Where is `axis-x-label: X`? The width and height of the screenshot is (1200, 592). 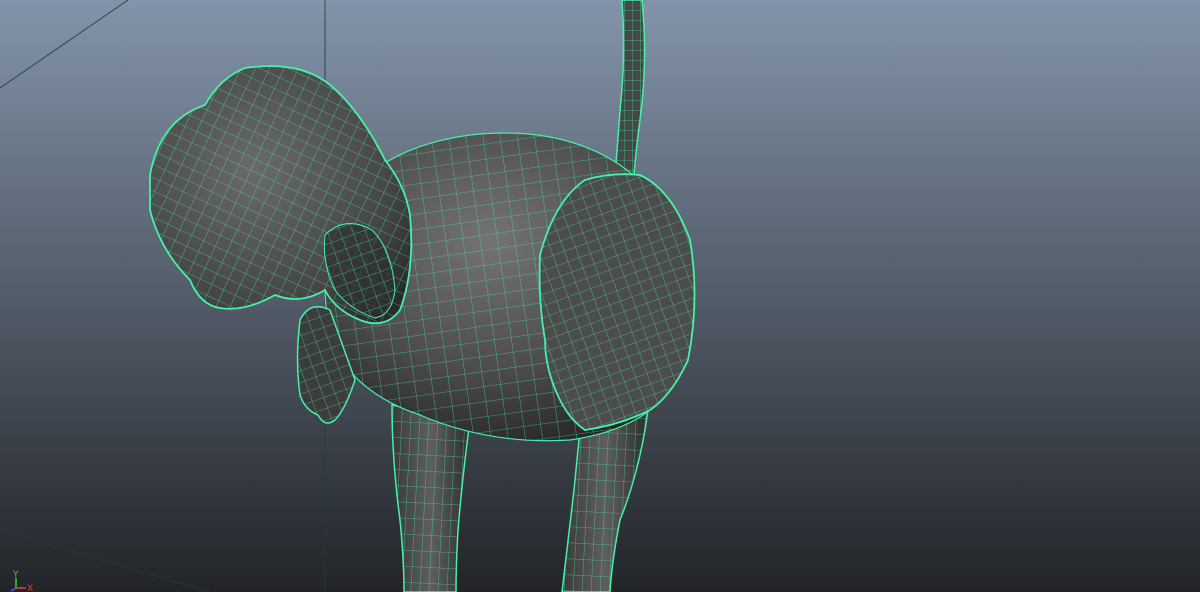
axis-x-label: X is located at coordinates (30, 588).